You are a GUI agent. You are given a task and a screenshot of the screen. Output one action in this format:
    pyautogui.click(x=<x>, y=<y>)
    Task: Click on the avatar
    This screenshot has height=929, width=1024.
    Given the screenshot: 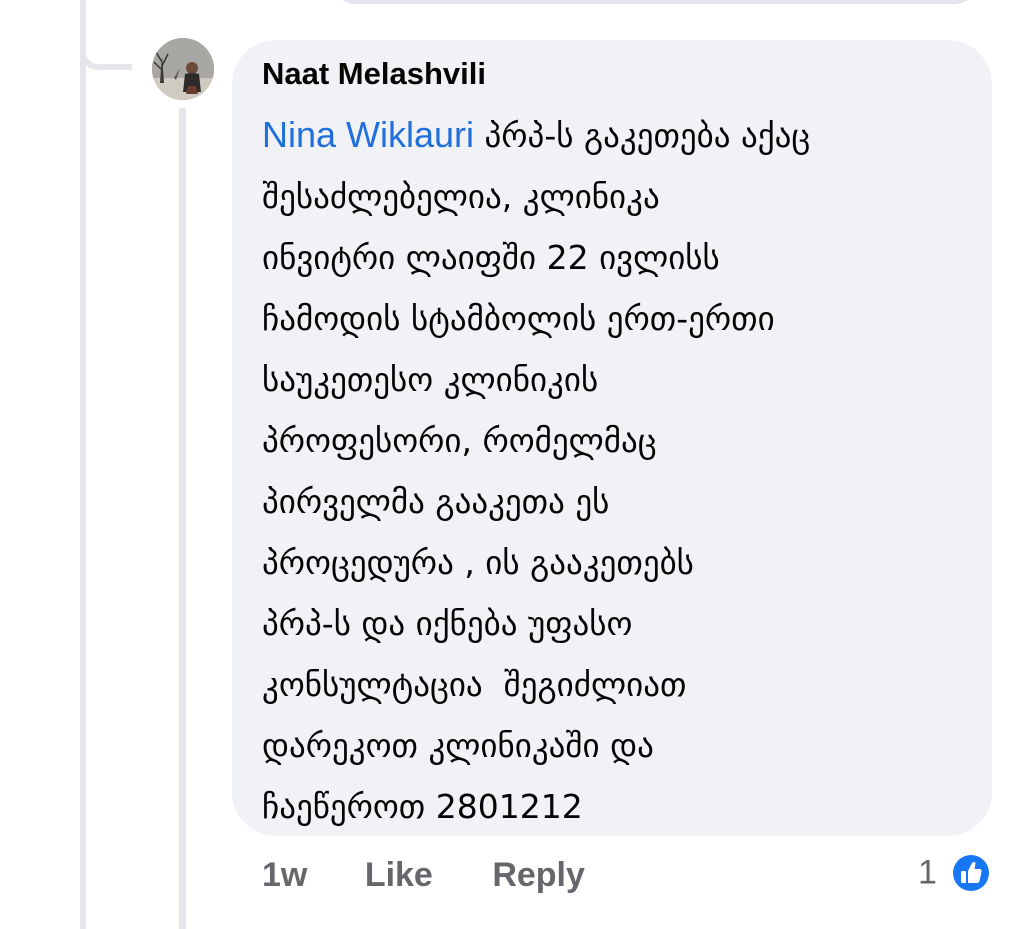 What is the action you would take?
    pyautogui.click(x=183, y=69)
    